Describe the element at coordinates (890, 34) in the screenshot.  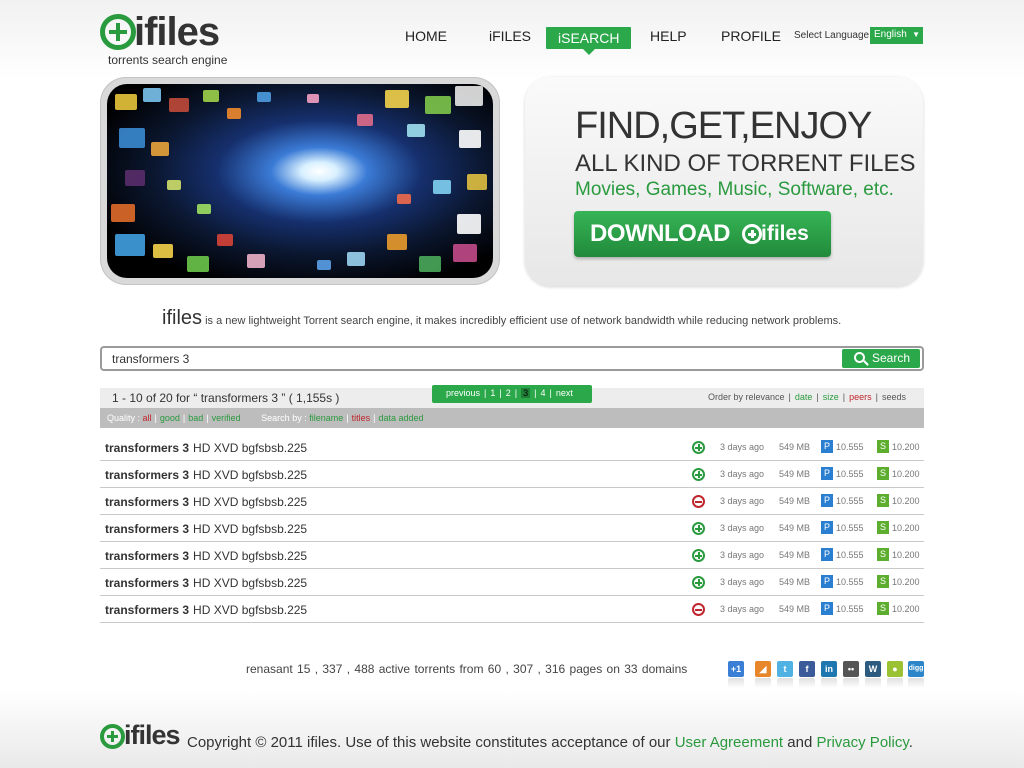
I see `language-value: English` at that location.